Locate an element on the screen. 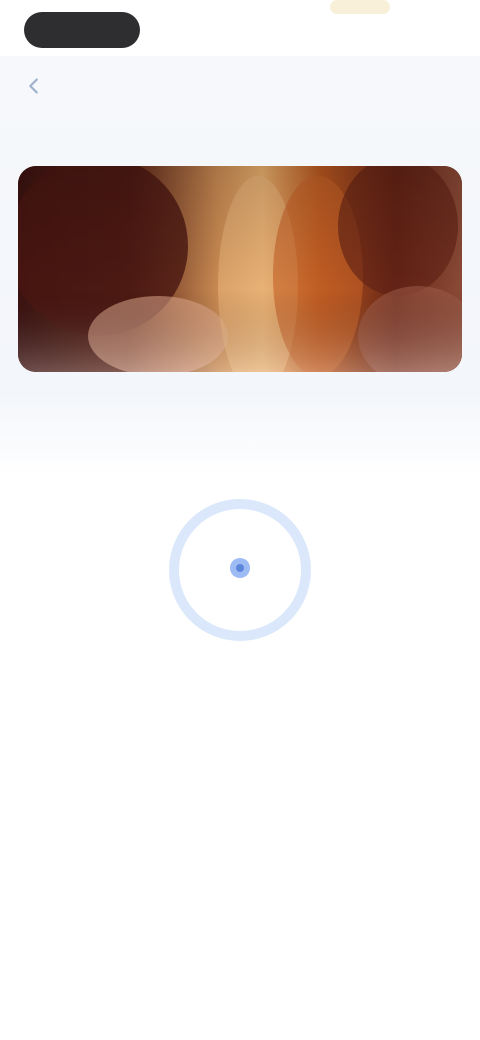  status-bar is located at coordinates (240, 28).